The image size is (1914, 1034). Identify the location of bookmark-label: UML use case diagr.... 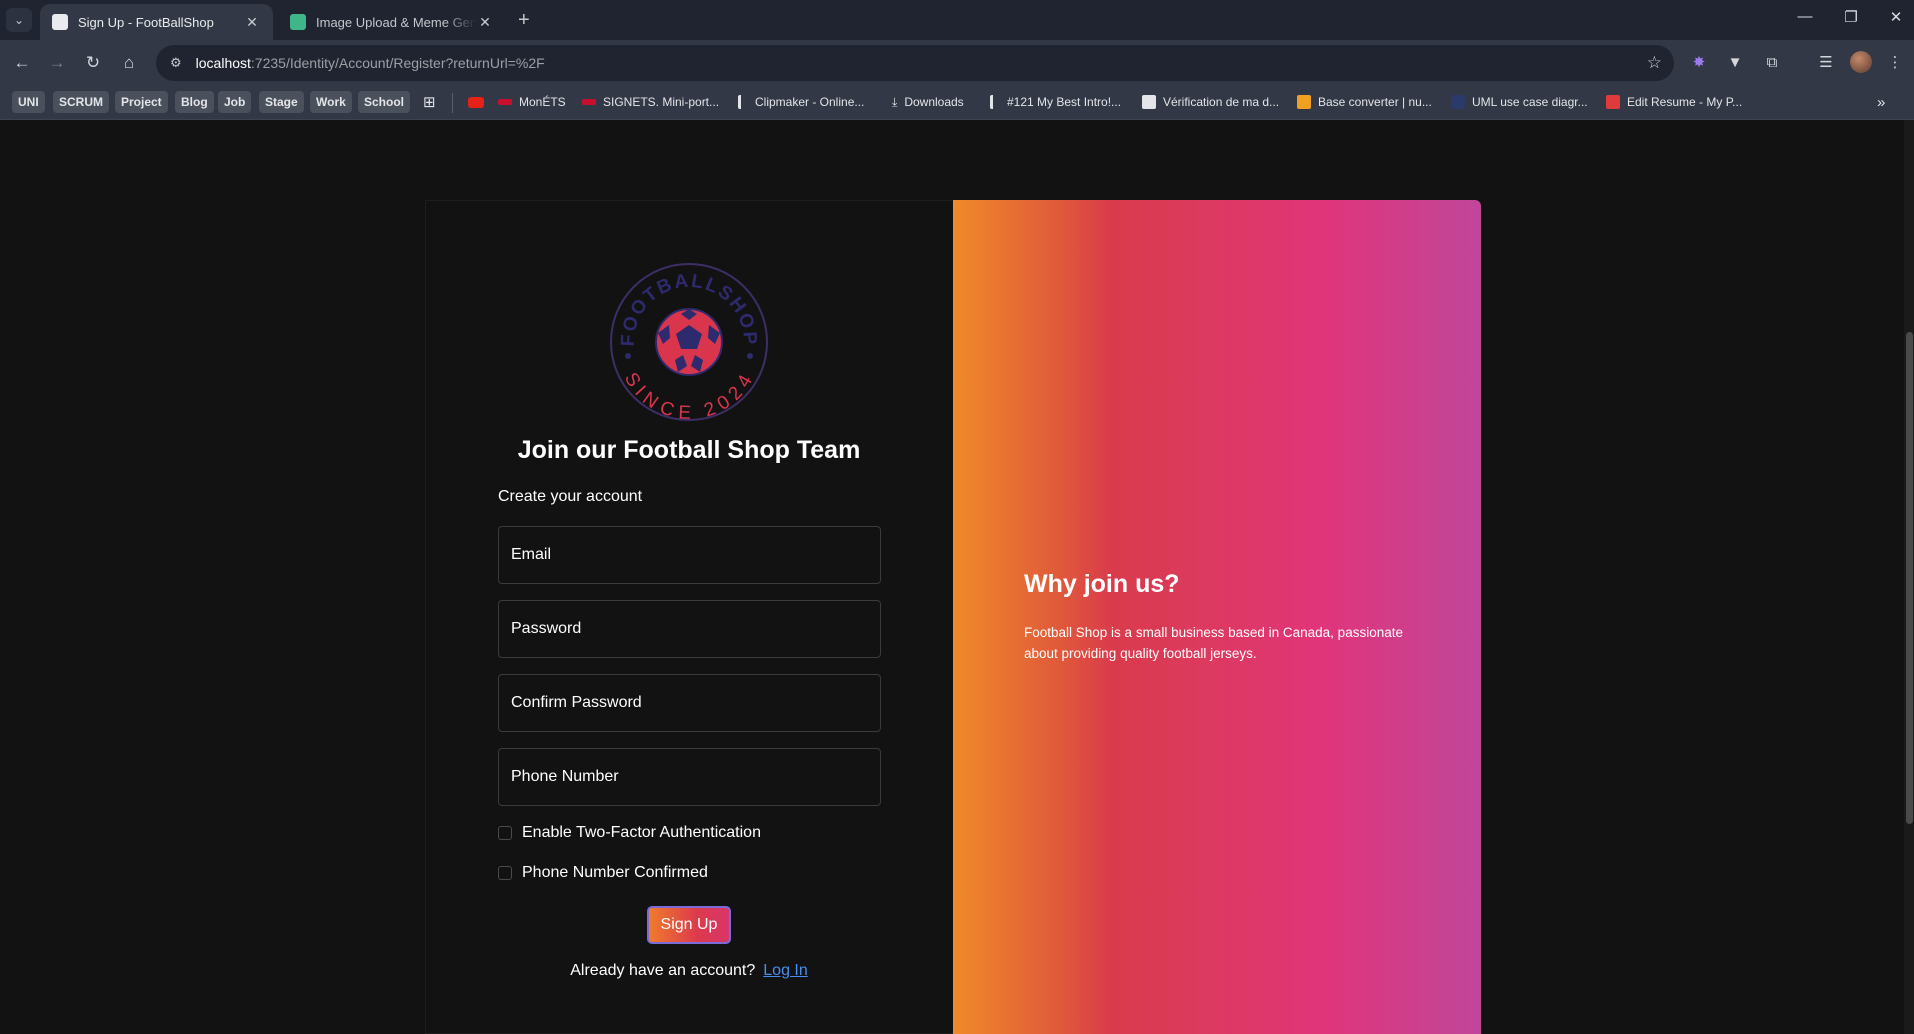
(1530, 102).